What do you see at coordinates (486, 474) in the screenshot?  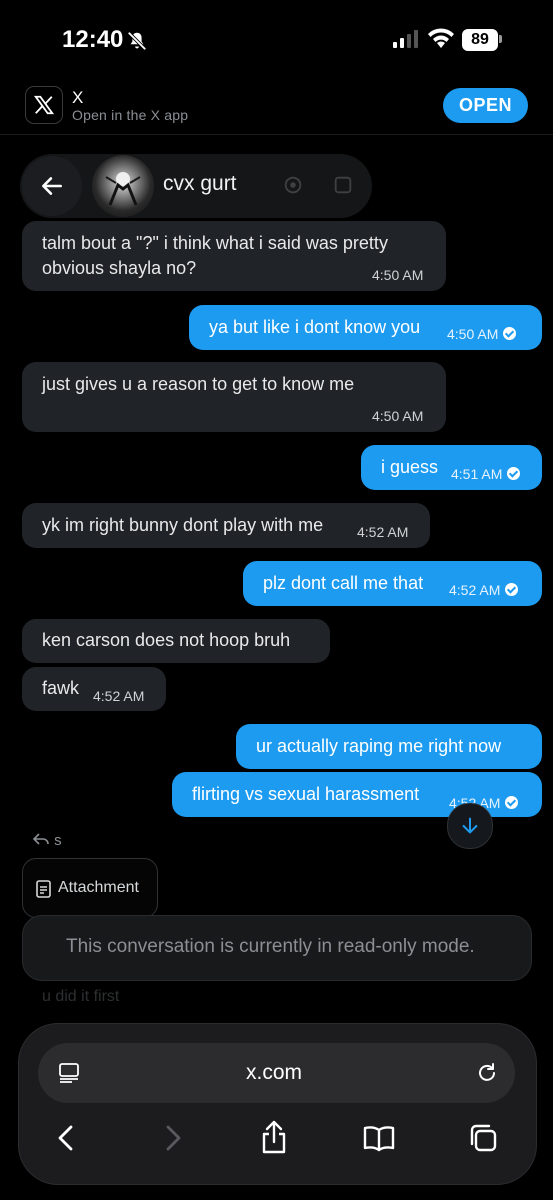 I see `message-time: 4:51 AM` at bounding box center [486, 474].